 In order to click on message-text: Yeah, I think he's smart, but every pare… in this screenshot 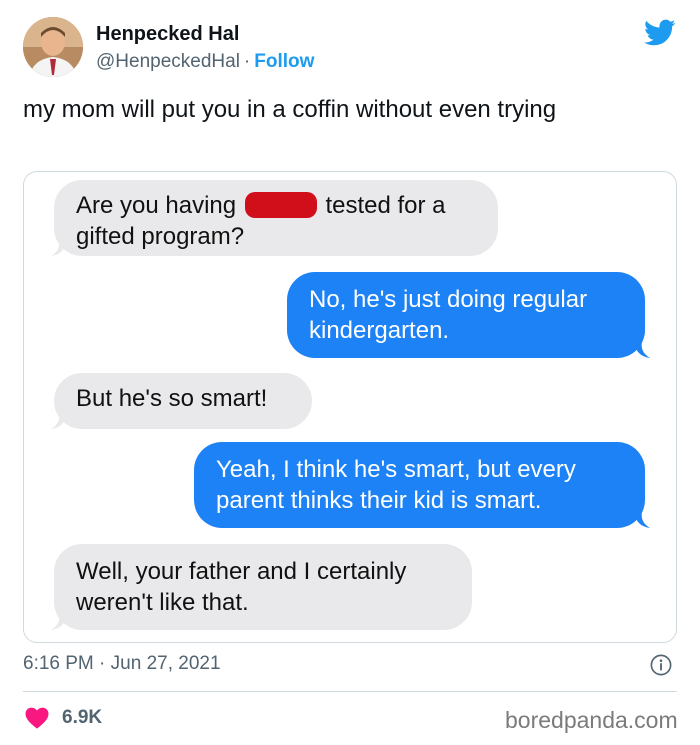, I will do `click(396, 485)`.